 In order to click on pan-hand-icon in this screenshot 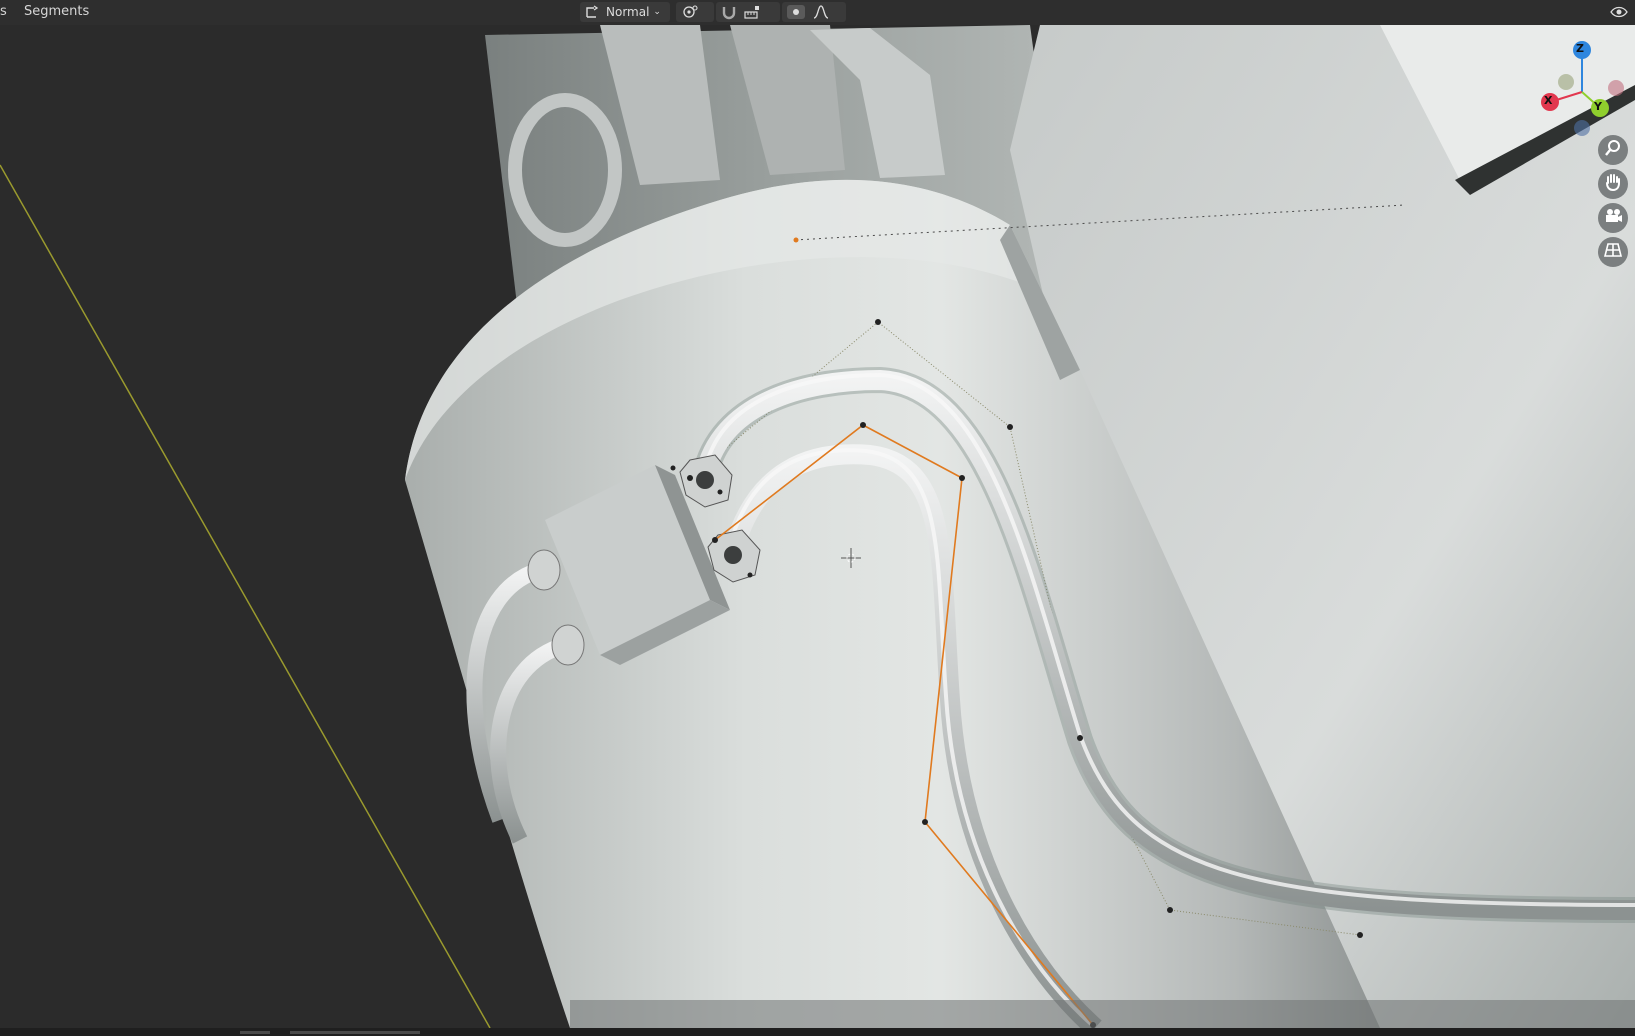, I will do `click(1613, 184)`.